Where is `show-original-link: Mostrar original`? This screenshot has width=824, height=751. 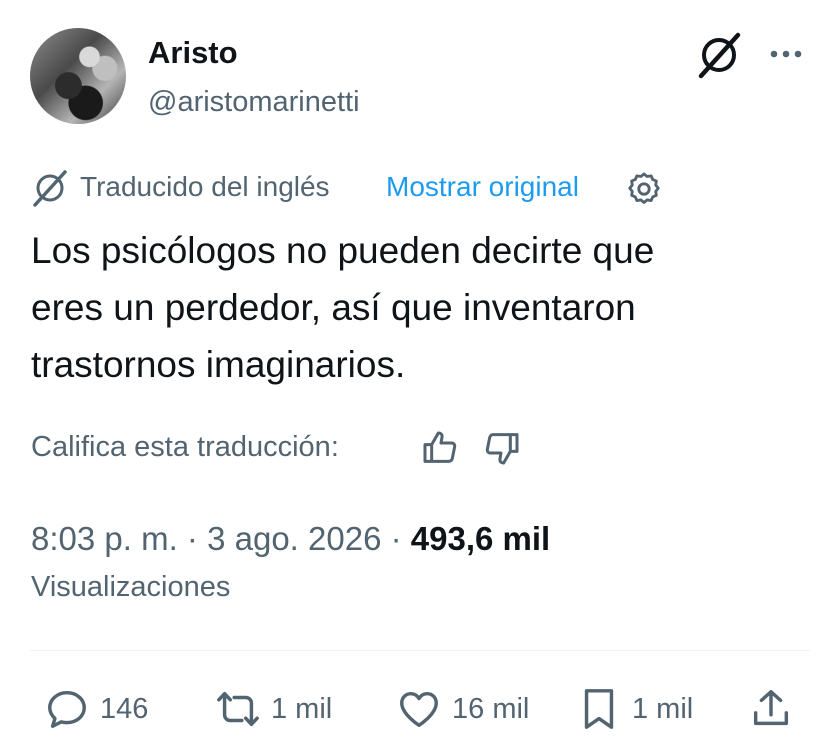
show-original-link: Mostrar original is located at coordinates (482, 187).